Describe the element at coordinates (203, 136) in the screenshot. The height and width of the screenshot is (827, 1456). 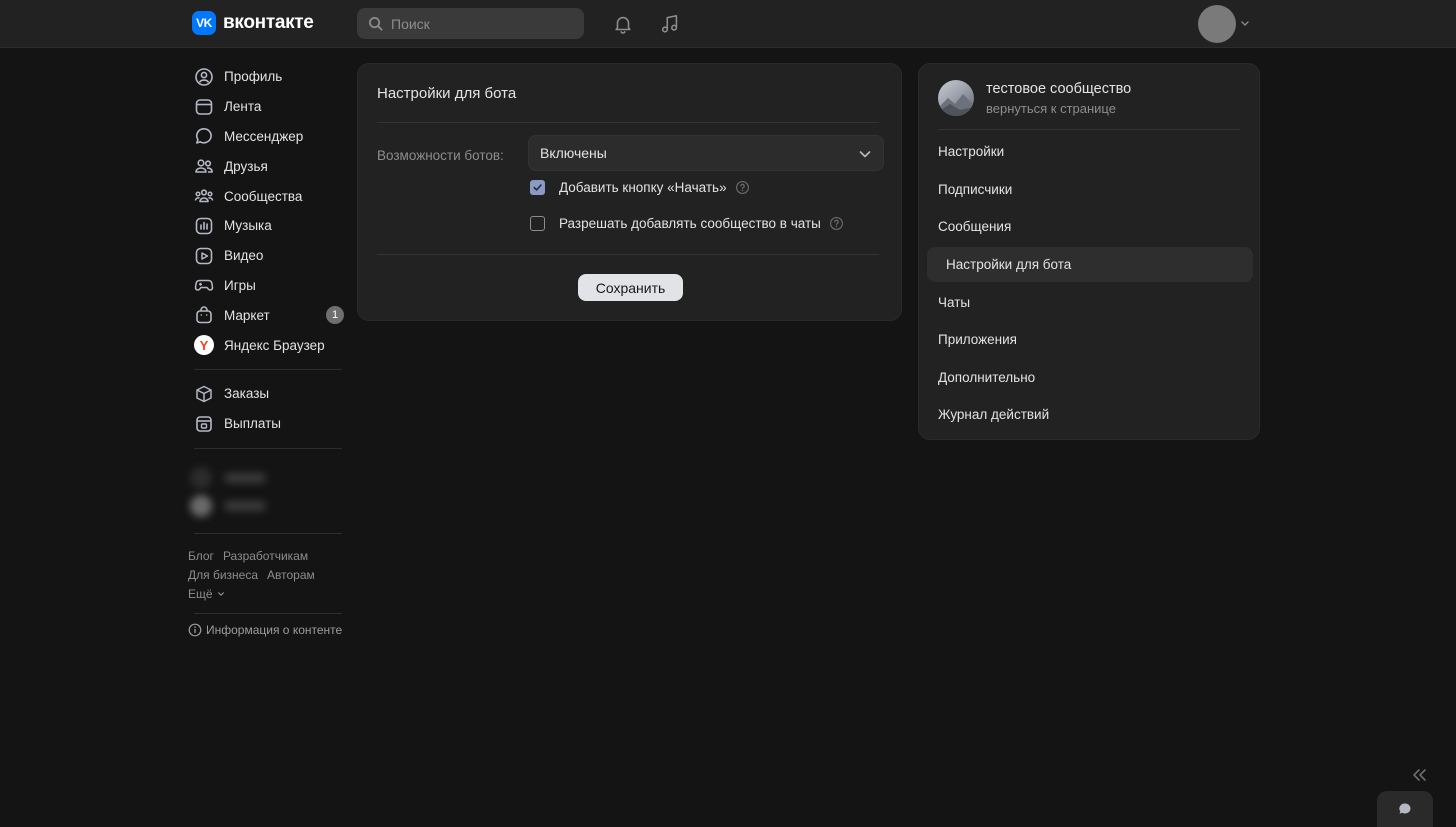
I see `message-icon` at that location.